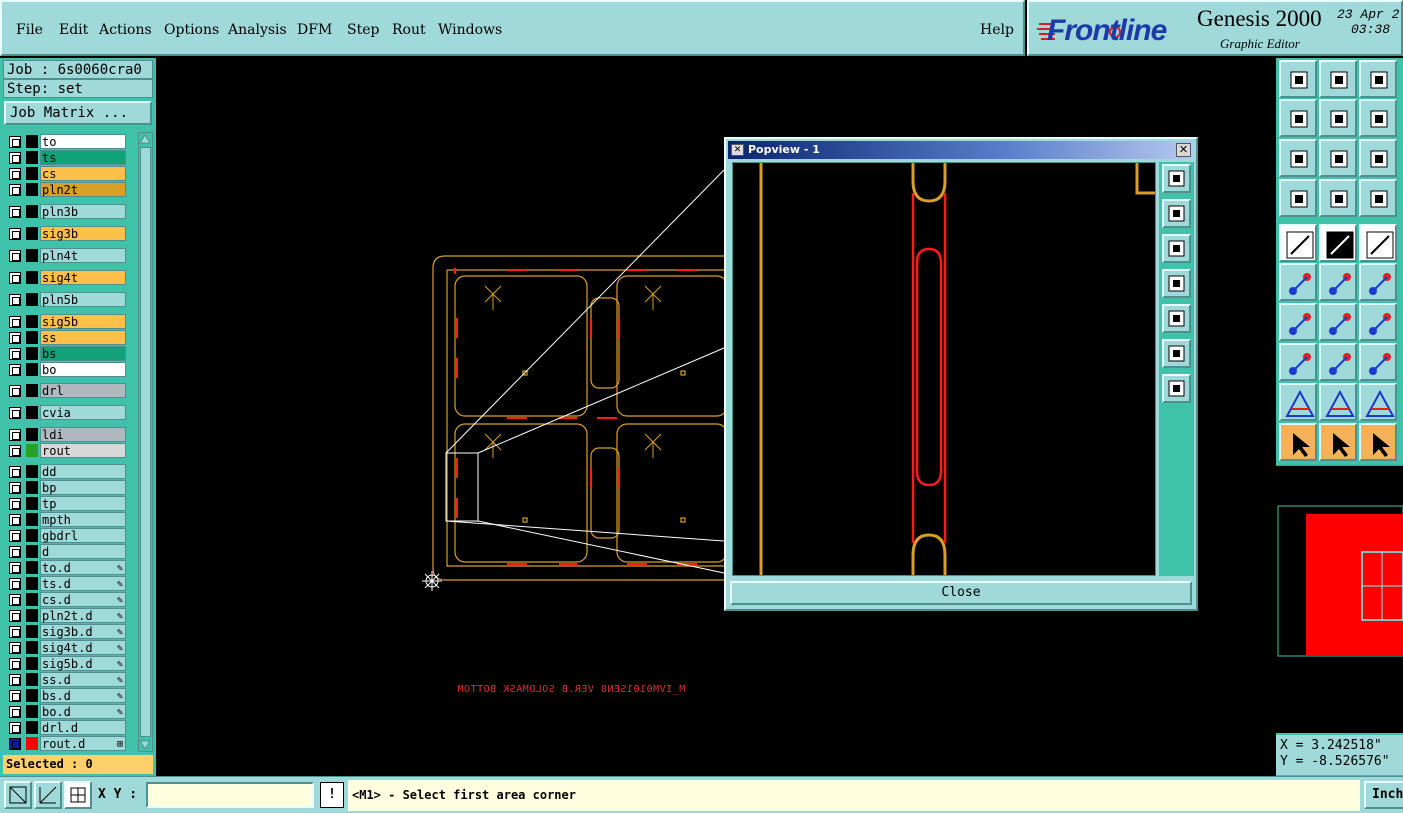 This screenshot has width=1403, height=813. I want to click on home-tool-button, so click(1378, 79).